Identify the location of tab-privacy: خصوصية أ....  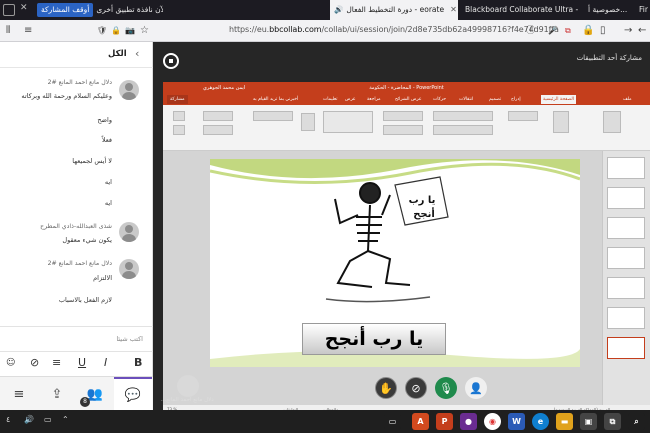
(611, 10).